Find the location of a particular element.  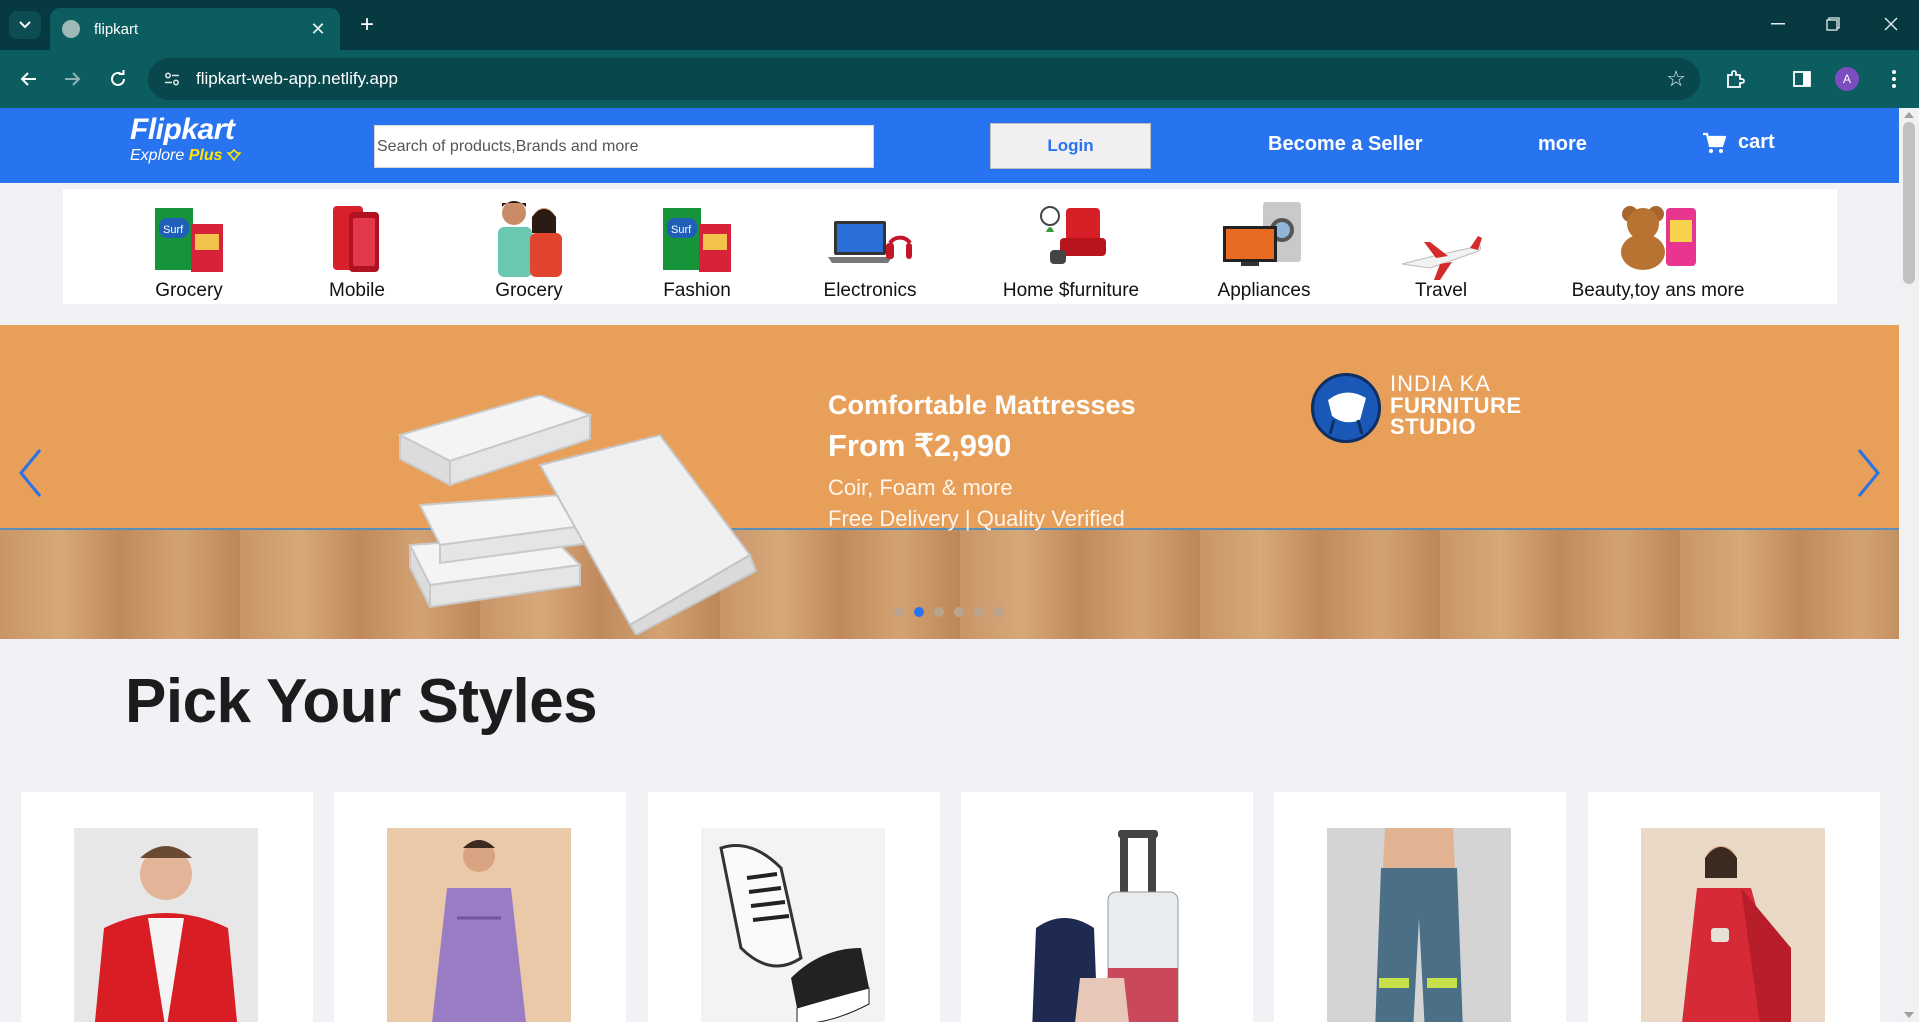

product-image-trackpants is located at coordinates (1419, 925).